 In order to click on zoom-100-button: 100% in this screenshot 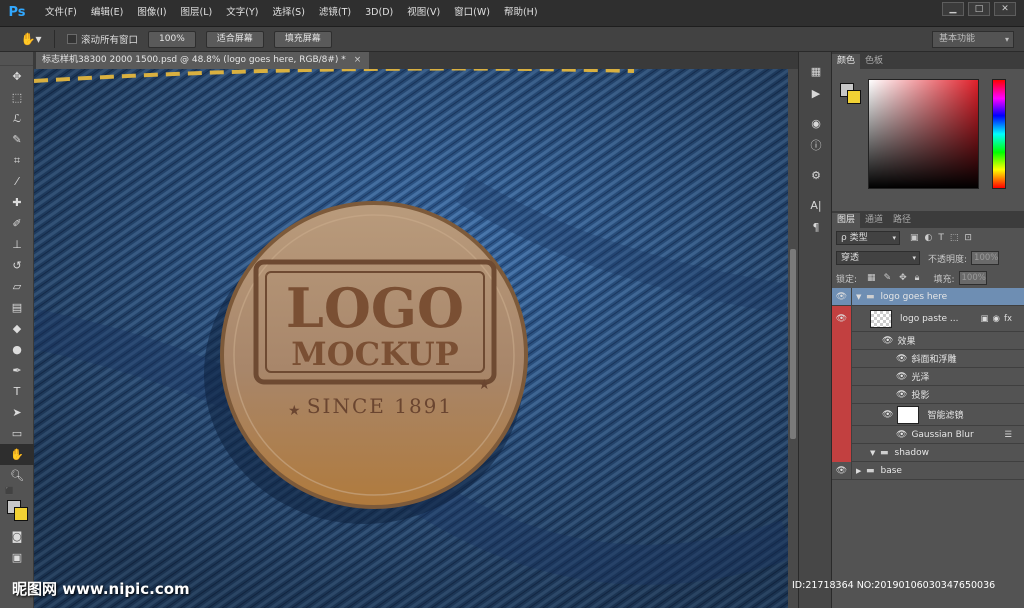, I will do `click(172, 39)`.